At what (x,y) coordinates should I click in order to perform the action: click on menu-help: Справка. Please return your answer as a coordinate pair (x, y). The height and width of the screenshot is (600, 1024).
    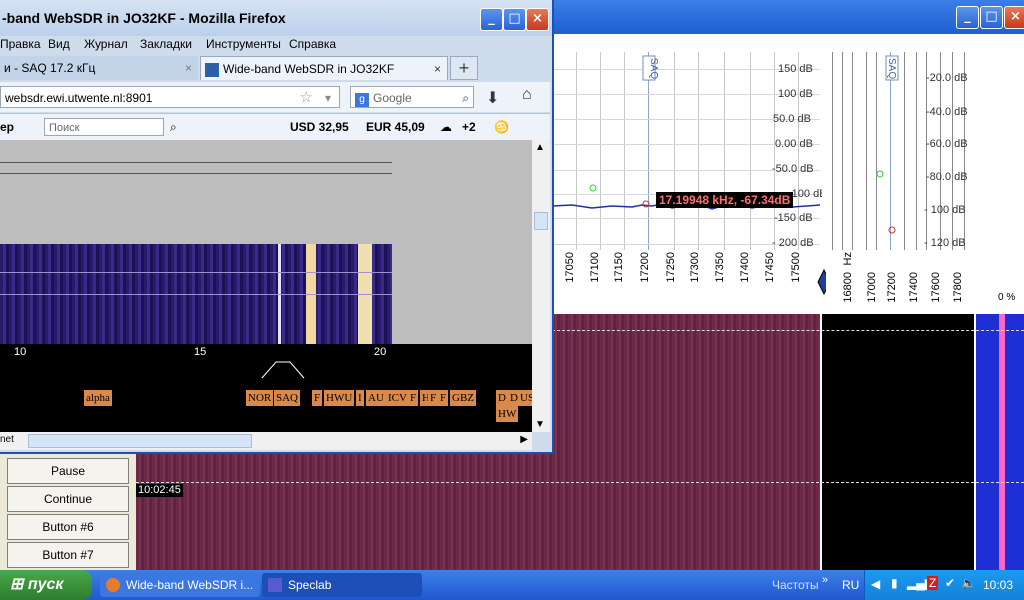
    Looking at the image, I should click on (312, 44).